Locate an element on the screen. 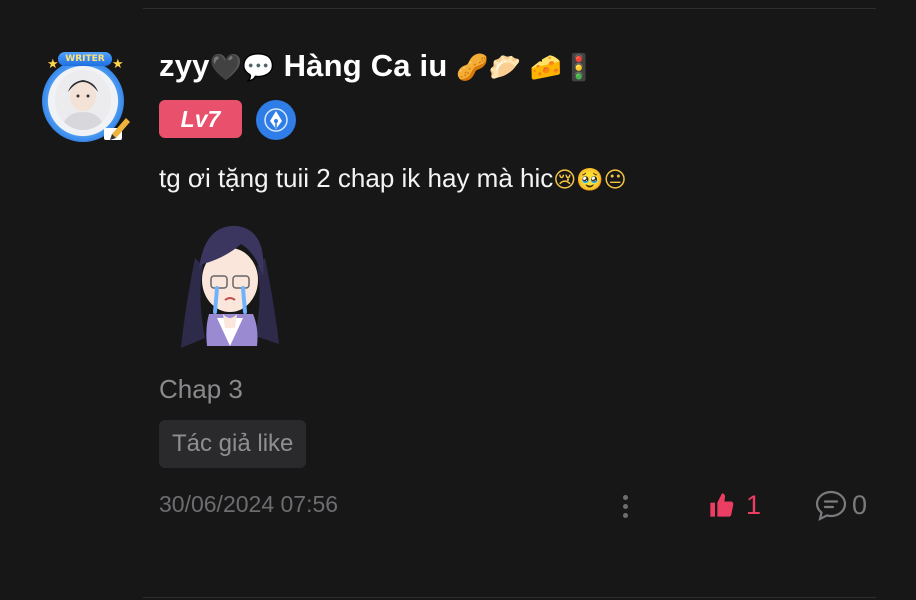 The image size is (916, 600). comment-body: tg ơi tặng tuii 2 chap ik hay mà hic is located at coordinates (356, 178).